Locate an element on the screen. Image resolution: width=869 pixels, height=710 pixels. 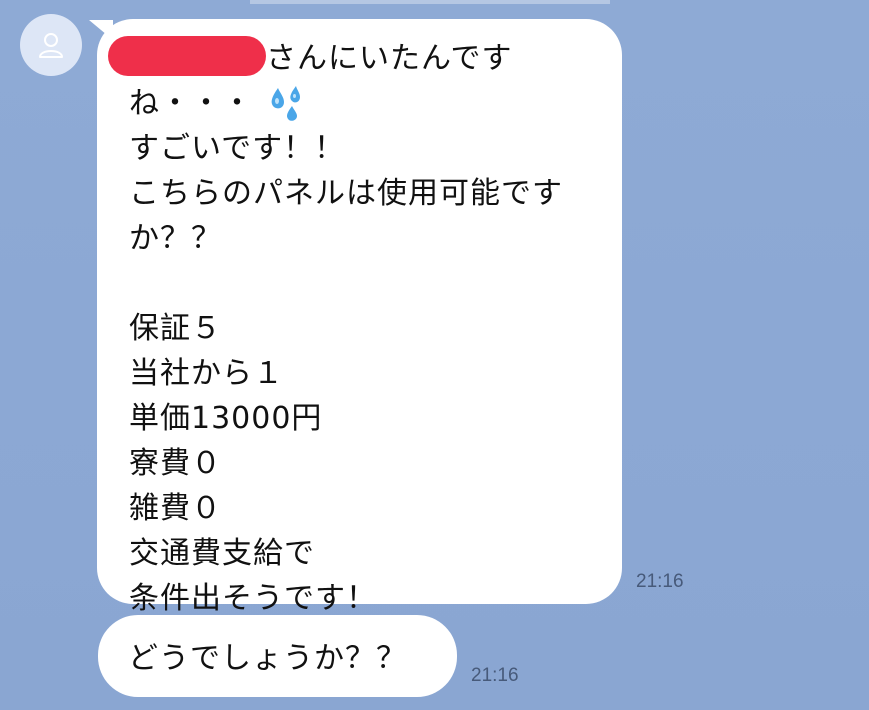
redacted-name is located at coordinates (187, 56).